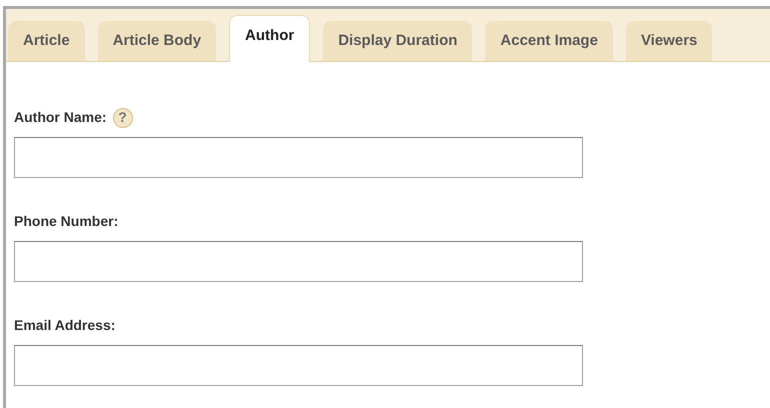  What do you see at coordinates (669, 41) in the screenshot?
I see `tab: Viewers` at bounding box center [669, 41].